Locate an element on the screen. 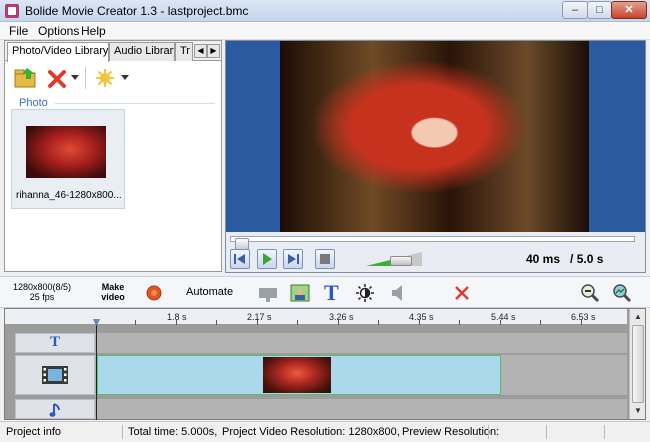 The height and width of the screenshot is (442, 650). status-project-resolution: Project Video Resolution: 1280x800, is located at coordinates (311, 432).